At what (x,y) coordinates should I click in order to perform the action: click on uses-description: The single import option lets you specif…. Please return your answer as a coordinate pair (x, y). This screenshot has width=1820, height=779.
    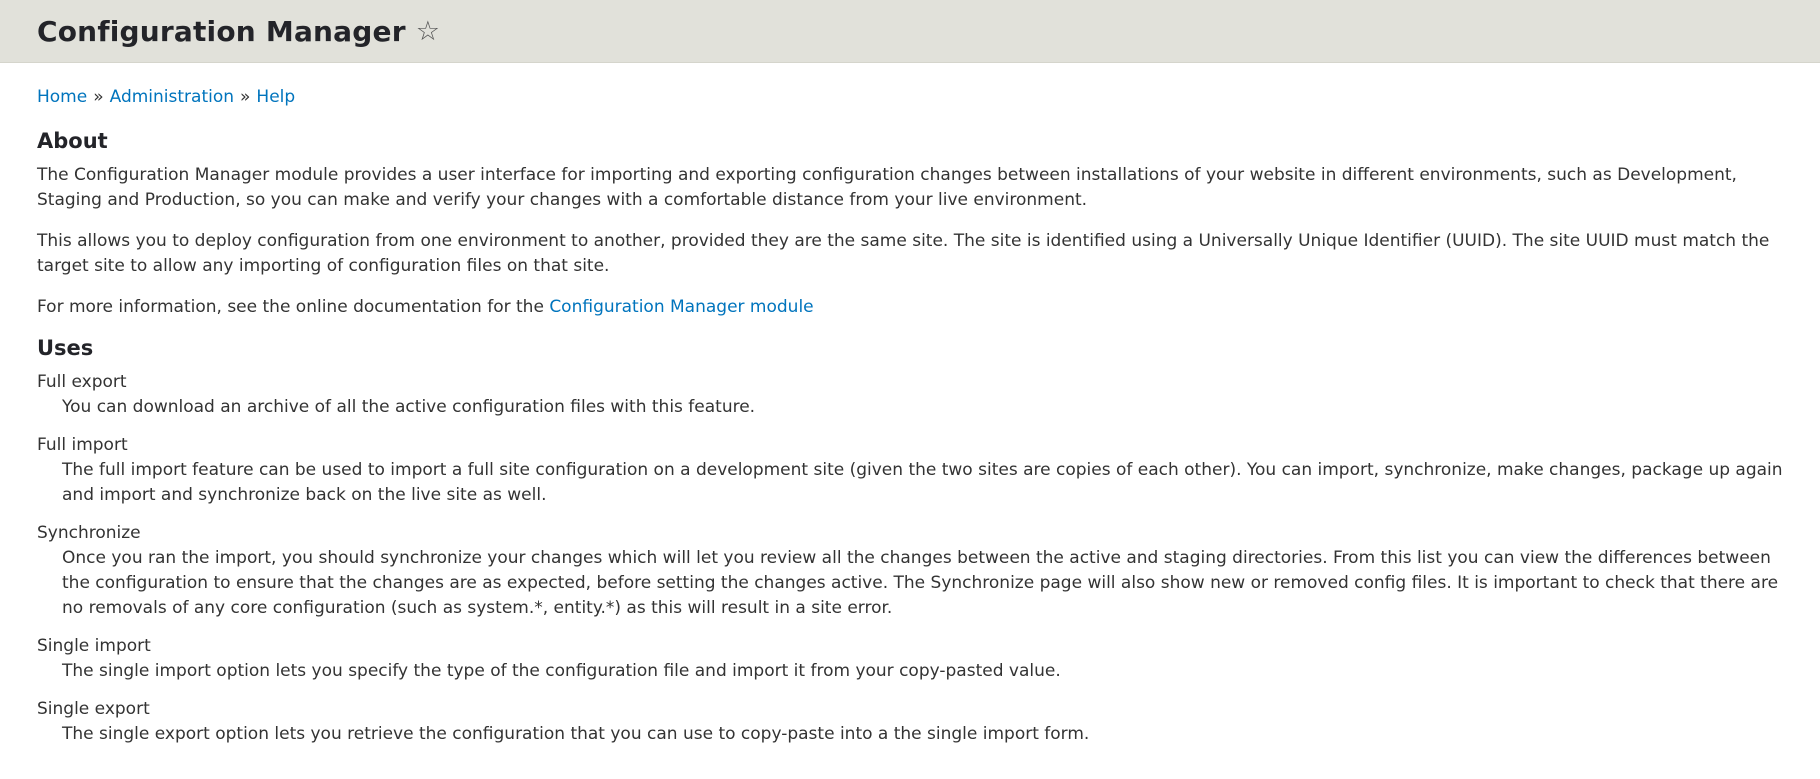
    Looking at the image, I should click on (561, 670).